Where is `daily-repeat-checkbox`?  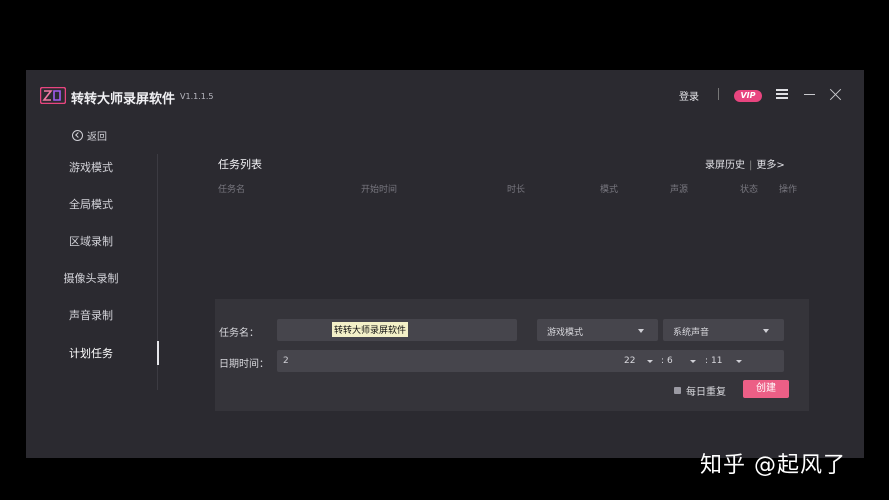 daily-repeat-checkbox is located at coordinates (677, 390).